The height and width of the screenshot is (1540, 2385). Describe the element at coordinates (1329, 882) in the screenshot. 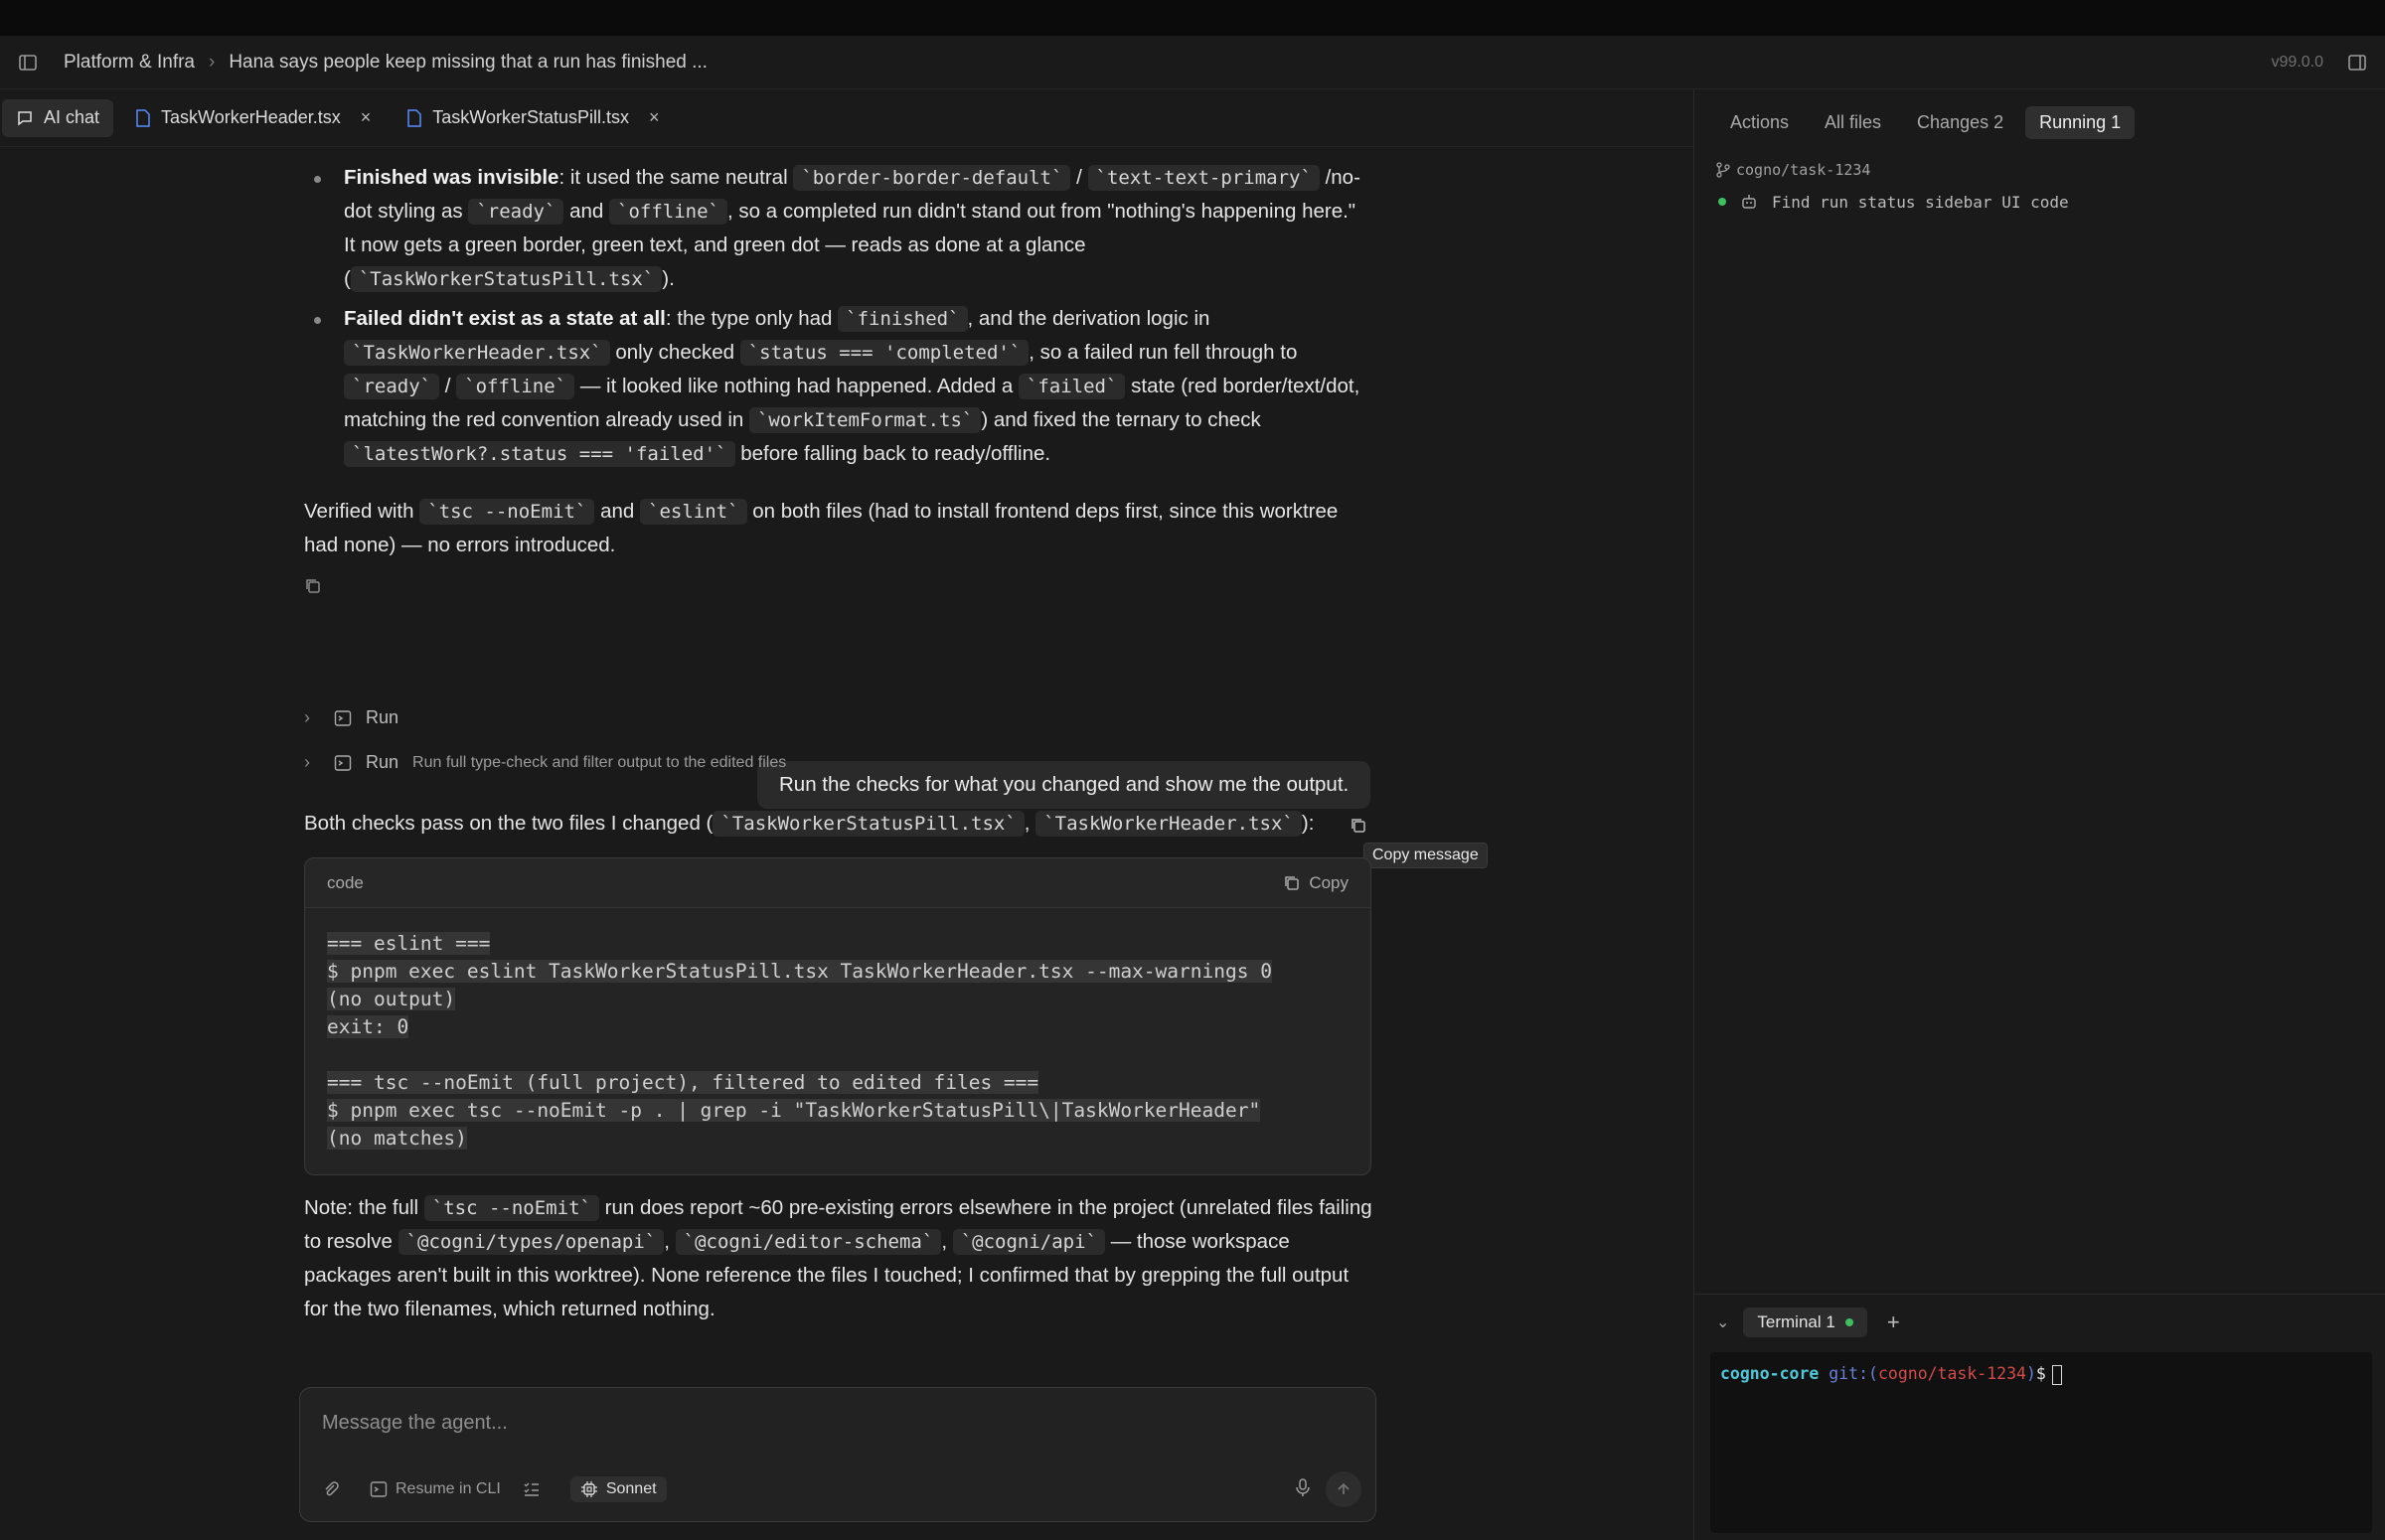

I see `copy-label: Copy` at that location.